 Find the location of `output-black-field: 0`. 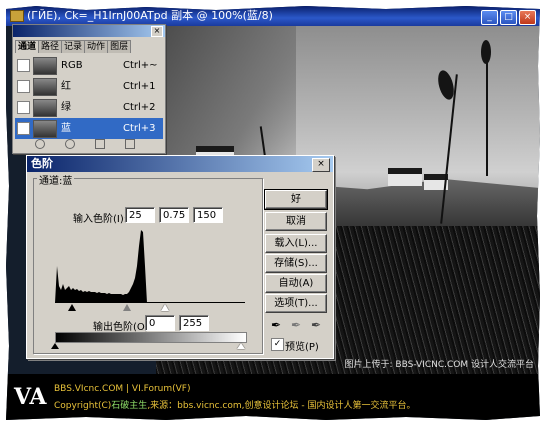

output-black-field: 0 is located at coordinates (160, 323).